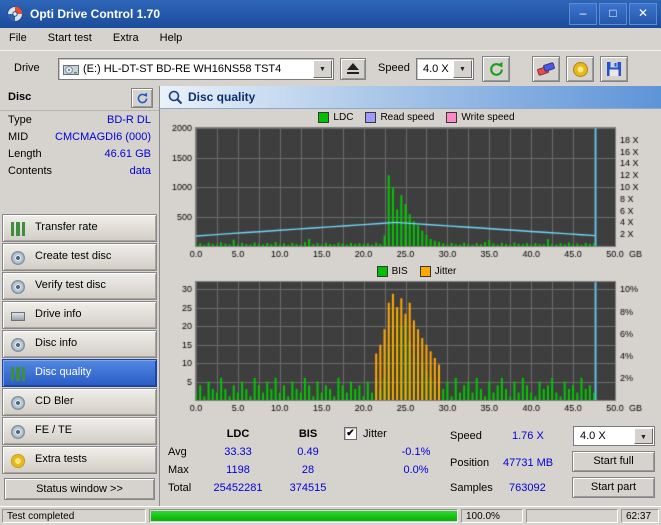 This screenshot has width=661, height=525. Describe the element at coordinates (324, 117) in the screenshot. I see `ldc-legend-swatch` at that location.